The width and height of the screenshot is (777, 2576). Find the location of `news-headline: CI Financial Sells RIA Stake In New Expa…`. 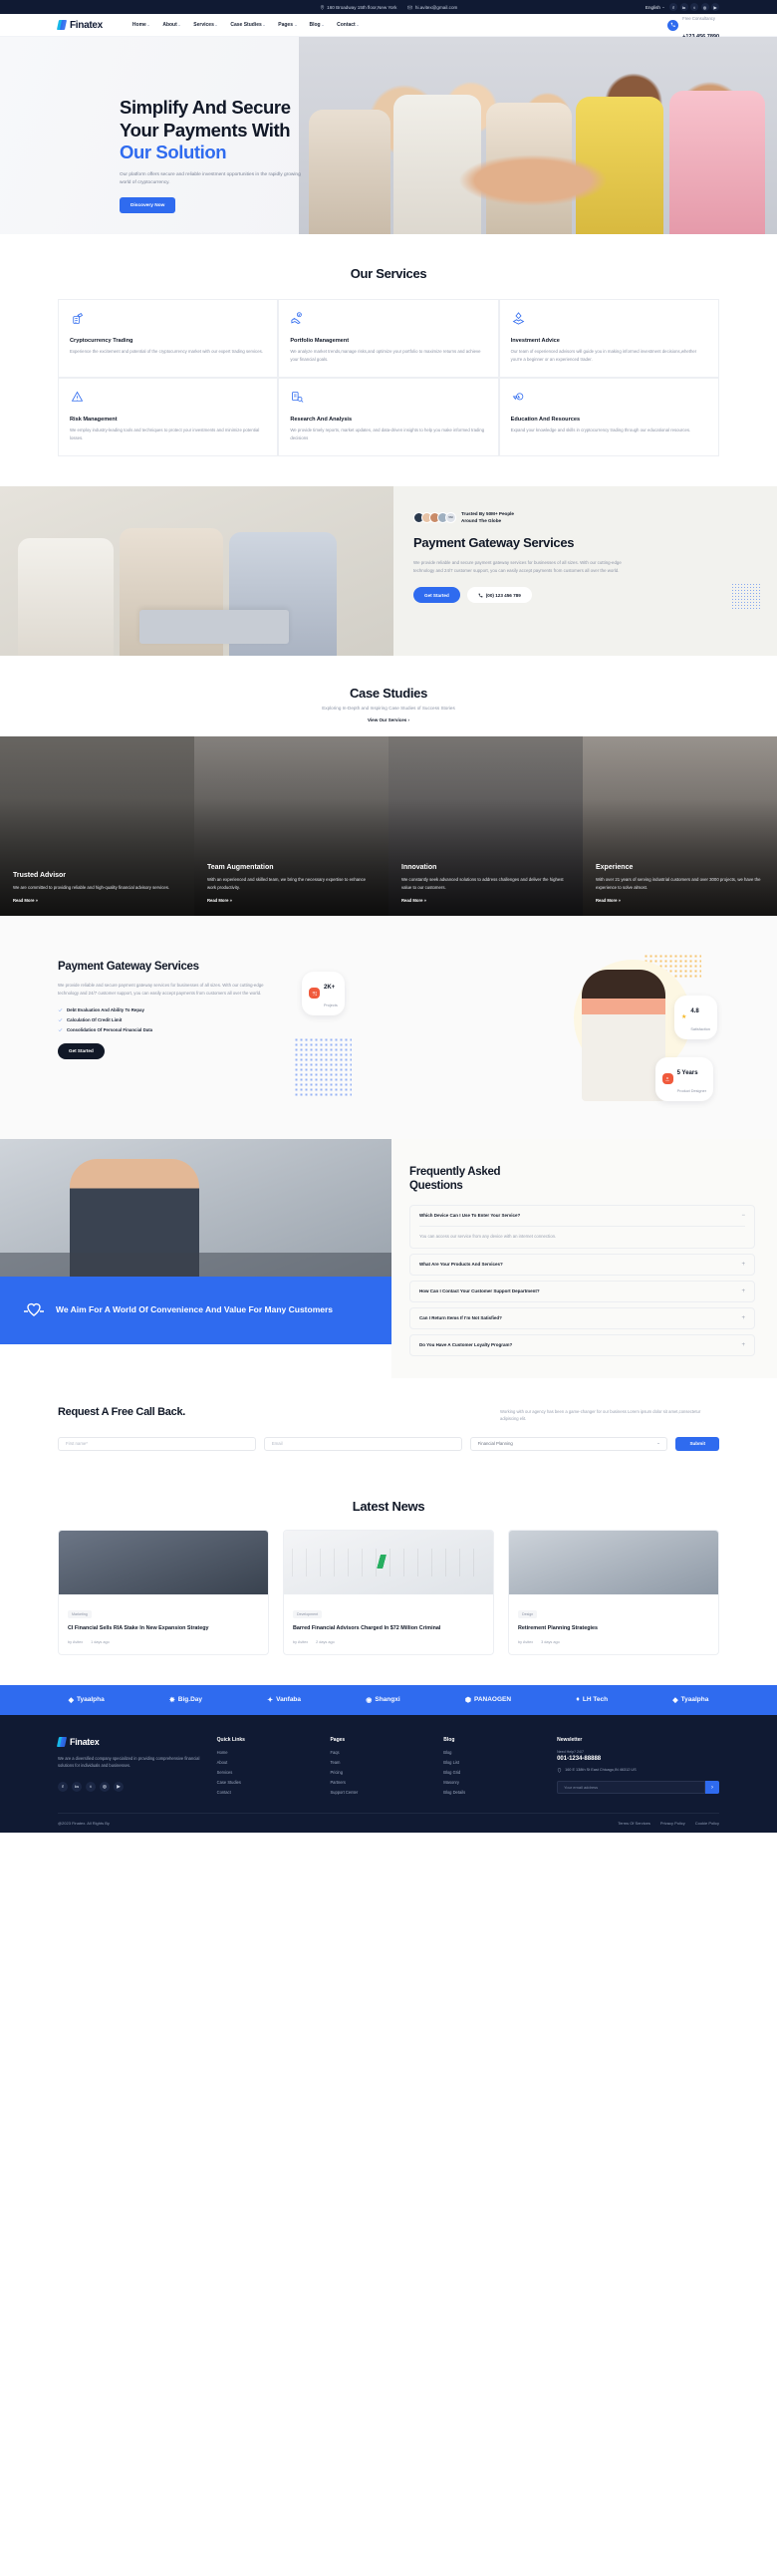

news-headline: CI Financial Sells RIA Stake In New Expa… is located at coordinates (138, 1627).